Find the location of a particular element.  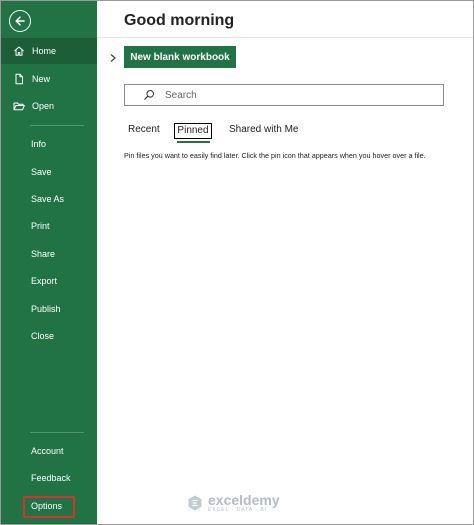

chevron-right-icon is located at coordinates (113, 57).